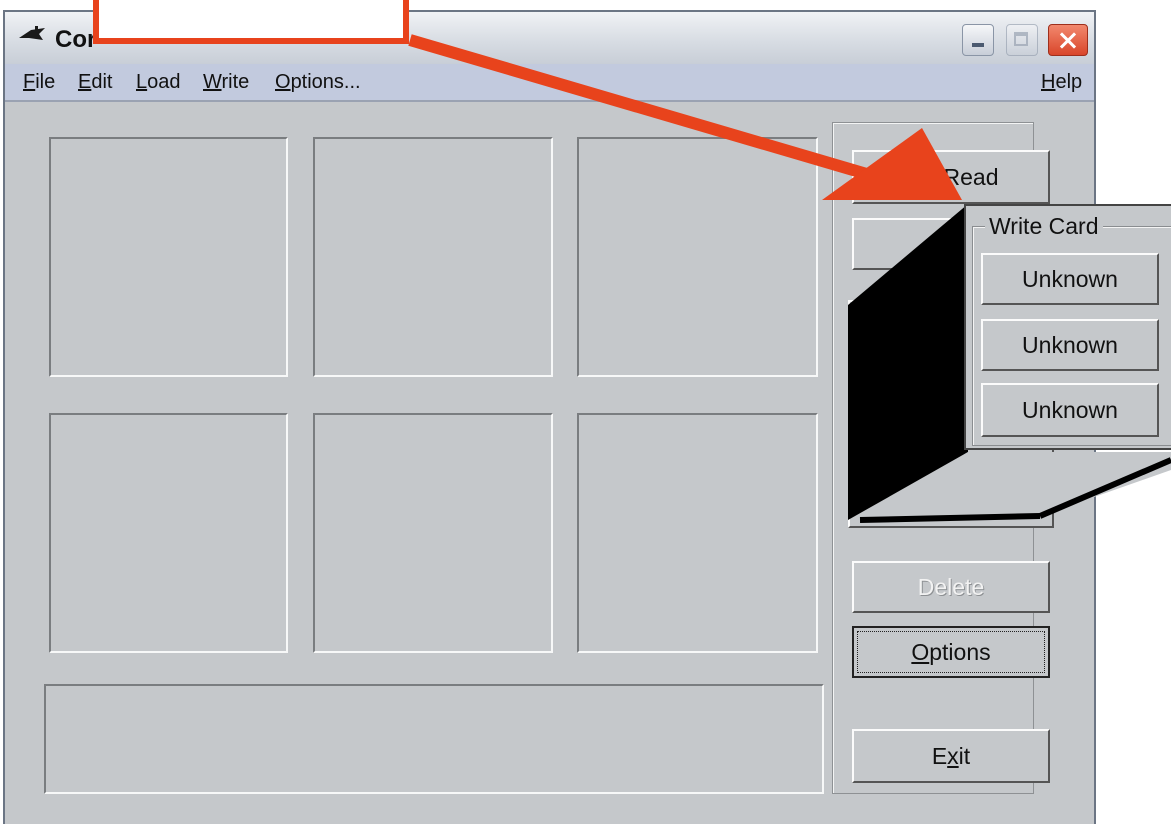 Image resolution: width=1171 pixels, height=824 pixels. I want to click on zoom-wedge-edge, so click(950, 518).